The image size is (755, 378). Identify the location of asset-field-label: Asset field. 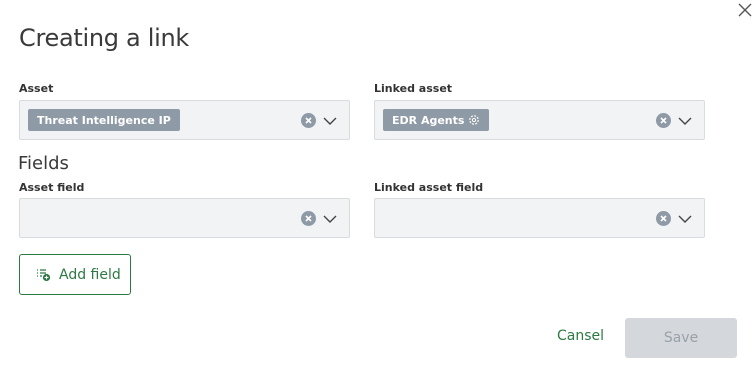
(52, 187).